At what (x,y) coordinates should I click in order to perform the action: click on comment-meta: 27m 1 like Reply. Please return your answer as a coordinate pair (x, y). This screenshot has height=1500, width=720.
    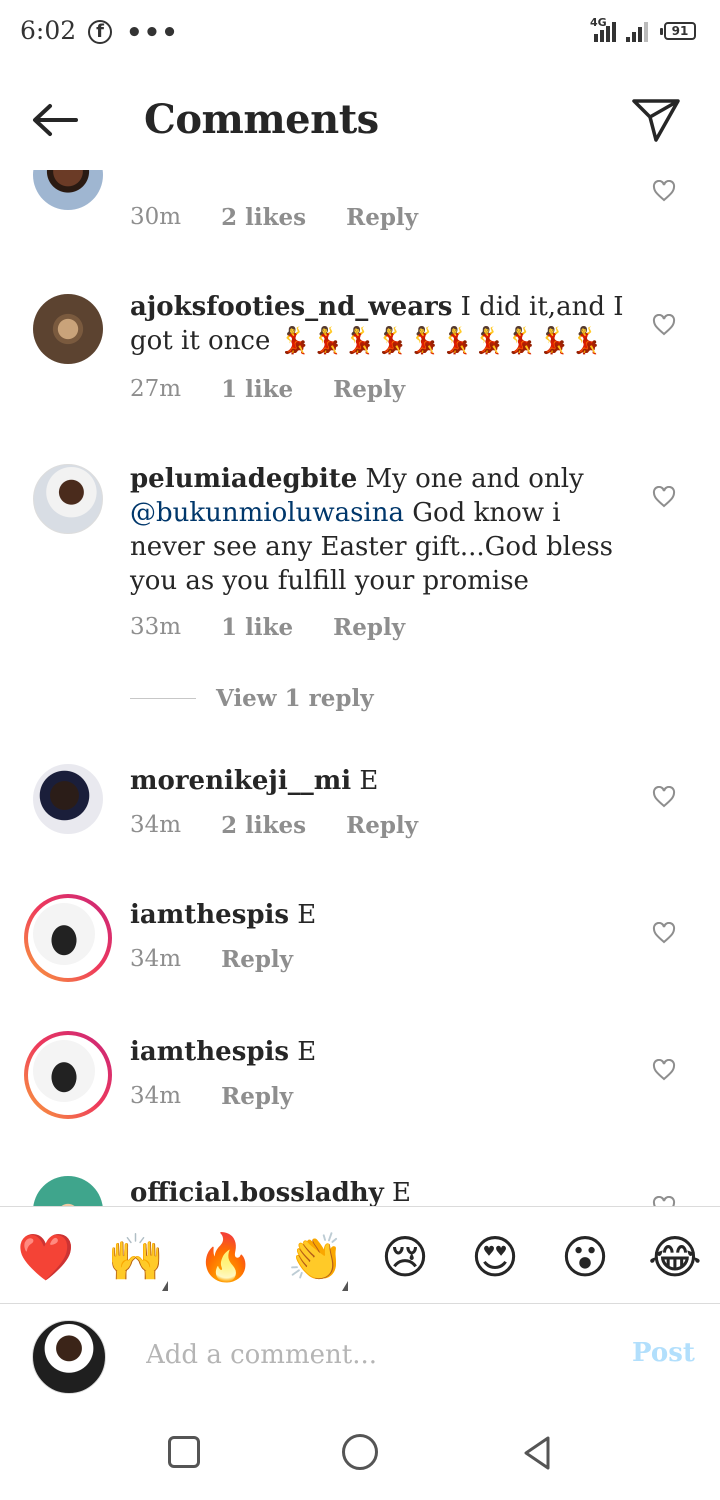
    Looking at the image, I should click on (287, 389).